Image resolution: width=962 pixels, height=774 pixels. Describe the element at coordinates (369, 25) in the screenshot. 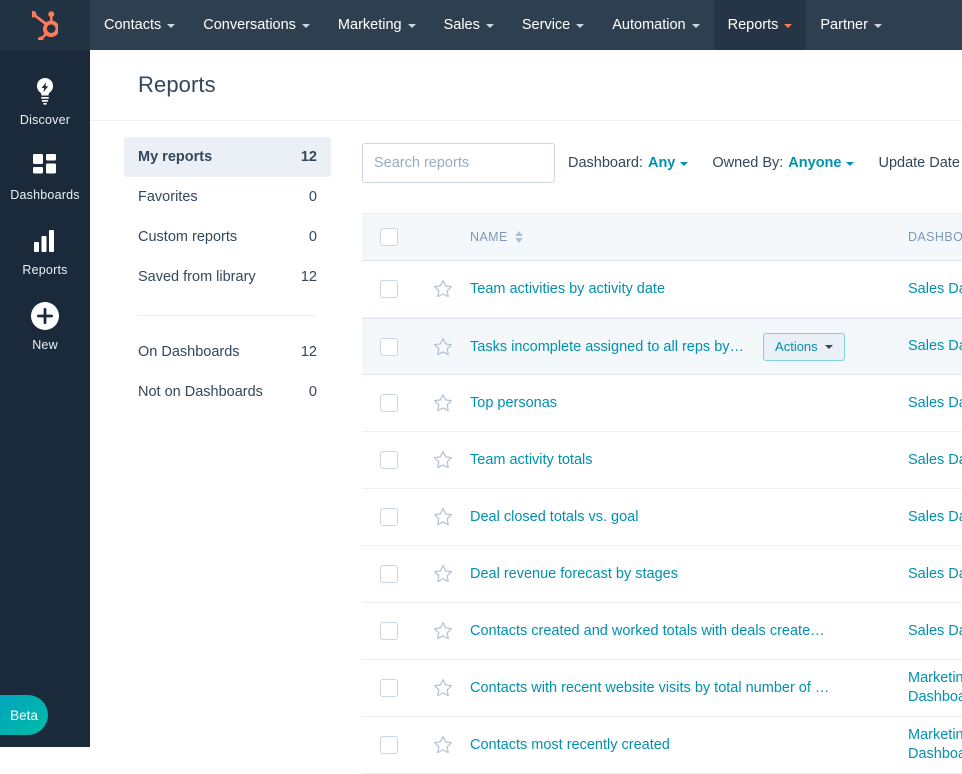

I see `nav-item-label: Marketing` at that location.